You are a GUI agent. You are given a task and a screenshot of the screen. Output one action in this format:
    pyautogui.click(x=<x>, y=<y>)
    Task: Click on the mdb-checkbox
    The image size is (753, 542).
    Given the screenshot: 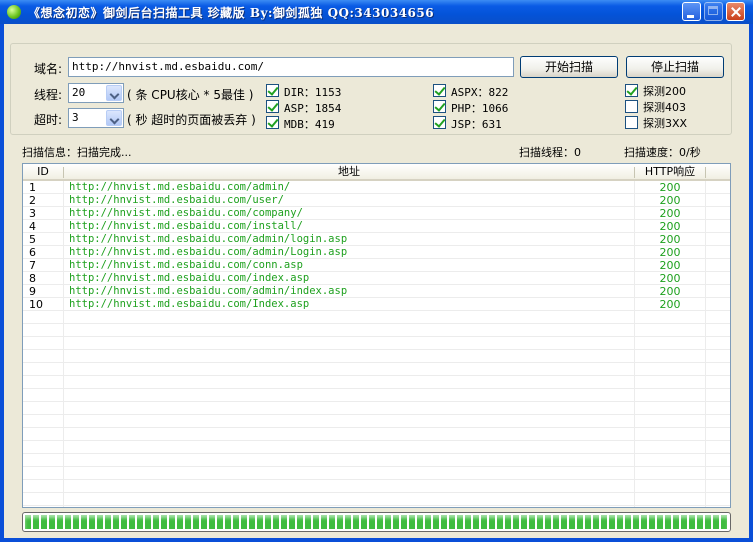 What is the action you would take?
    pyautogui.click(x=272, y=122)
    